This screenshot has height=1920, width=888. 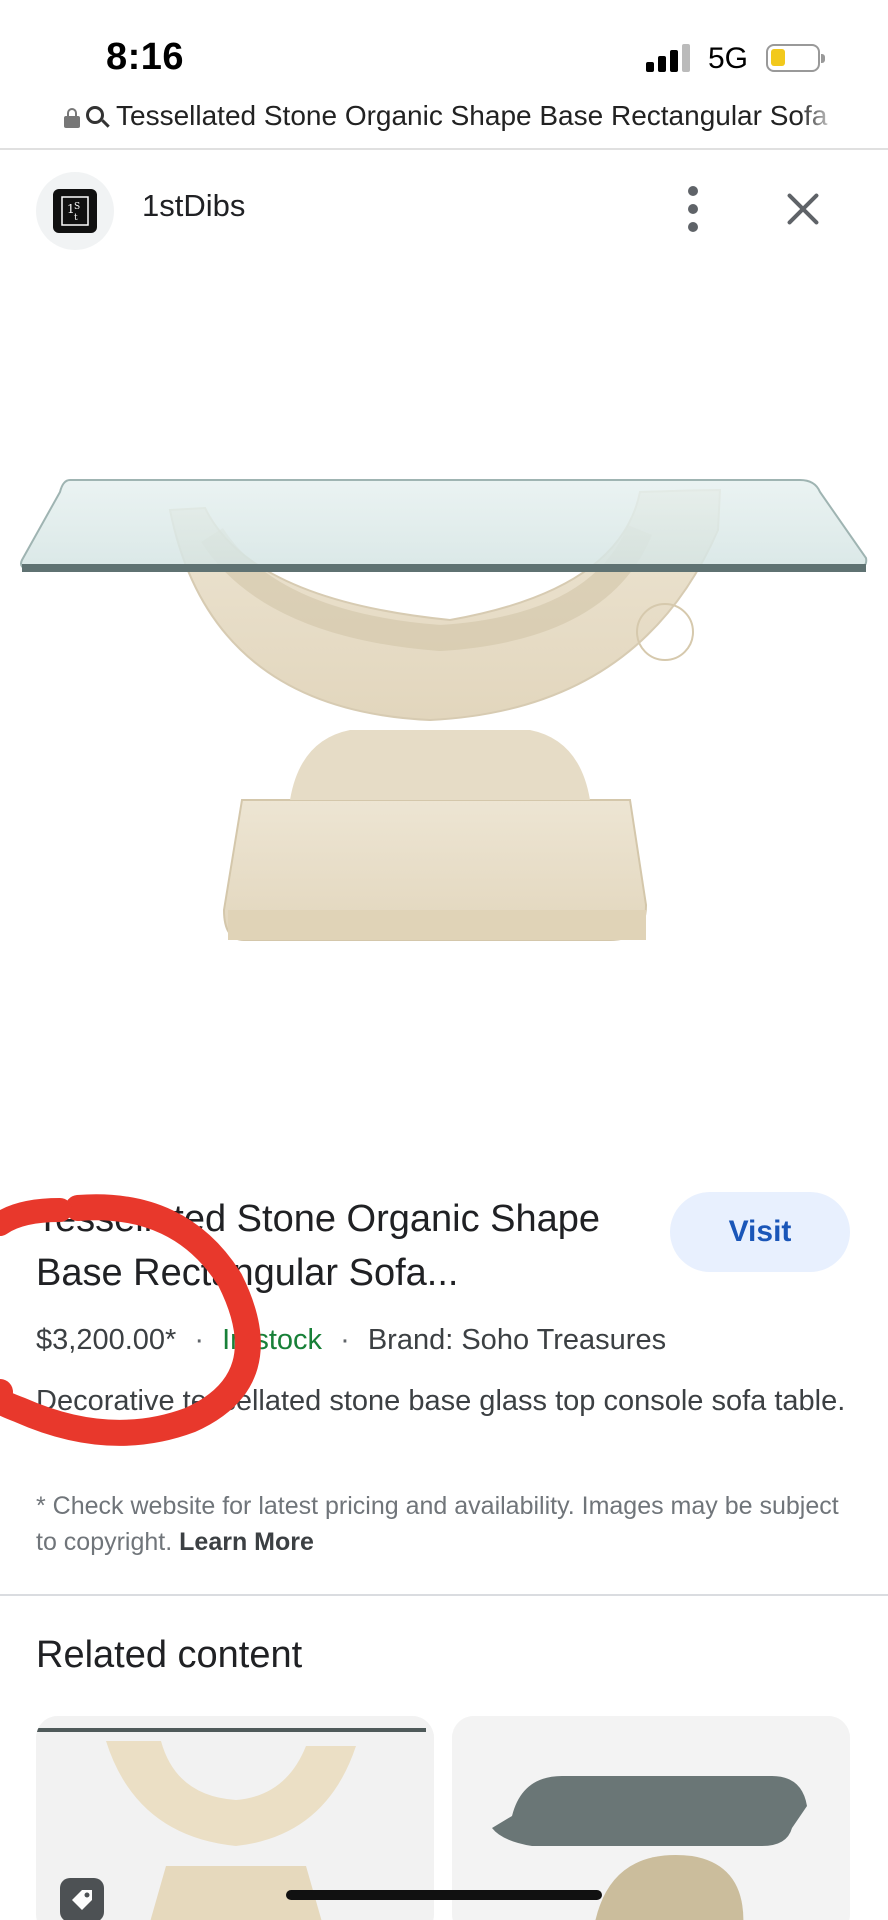 What do you see at coordinates (693, 209) in the screenshot?
I see `more-vert-icon` at bounding box center [693, 209].